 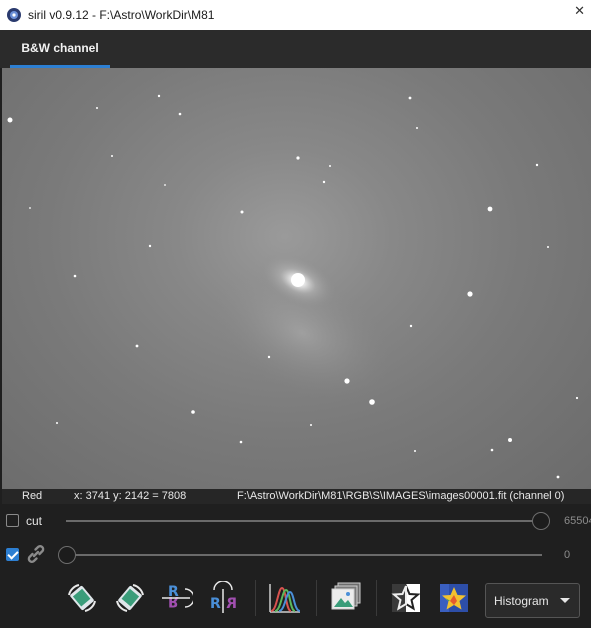 What do you see at coordinates (67, 555) in the screenshot?
I see `low-slider-thumb` at bounding box center [67, 555].